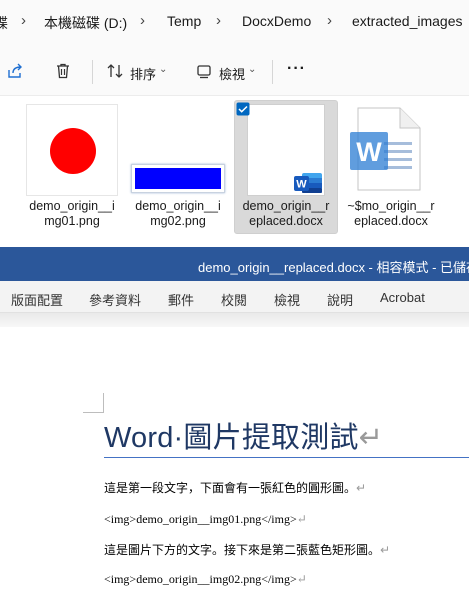  Describe the element at coordinates (231, 438) in the screenshot. I see `heading-text: Word·圖片提取測試` at that location.